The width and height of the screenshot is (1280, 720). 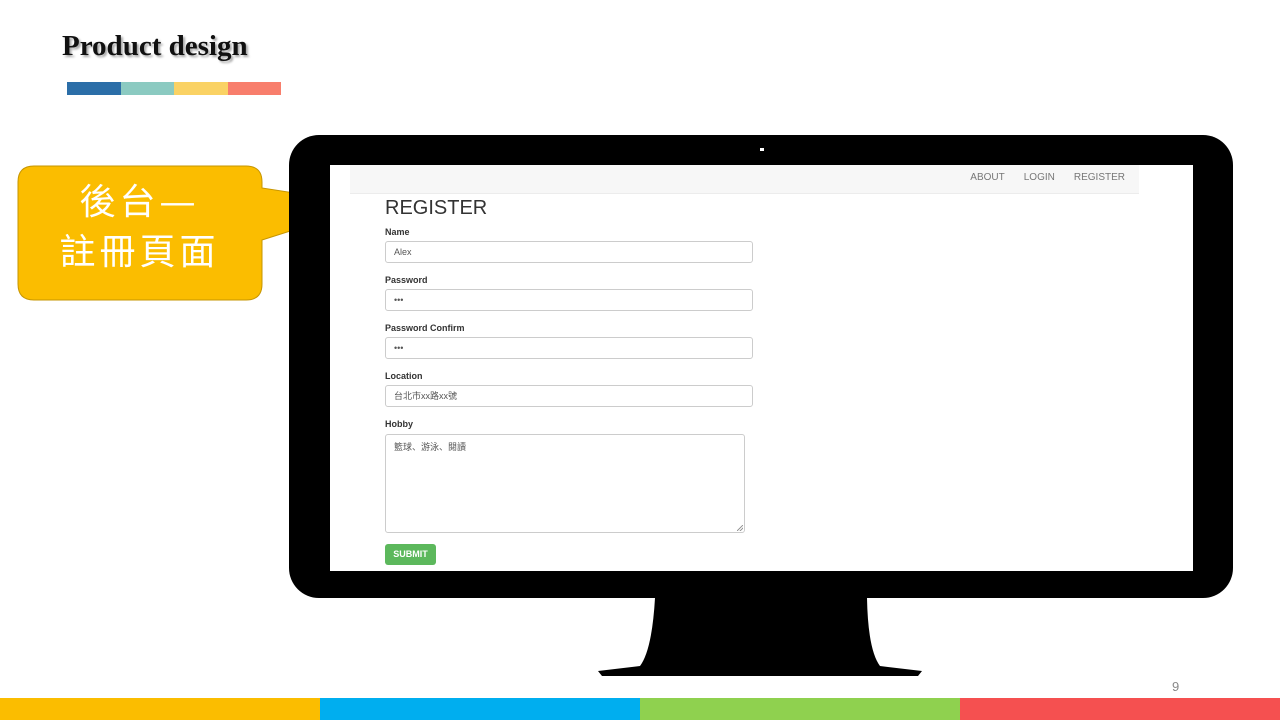 I want to click on footer-segment-yellow, so click(x=160, y=709).